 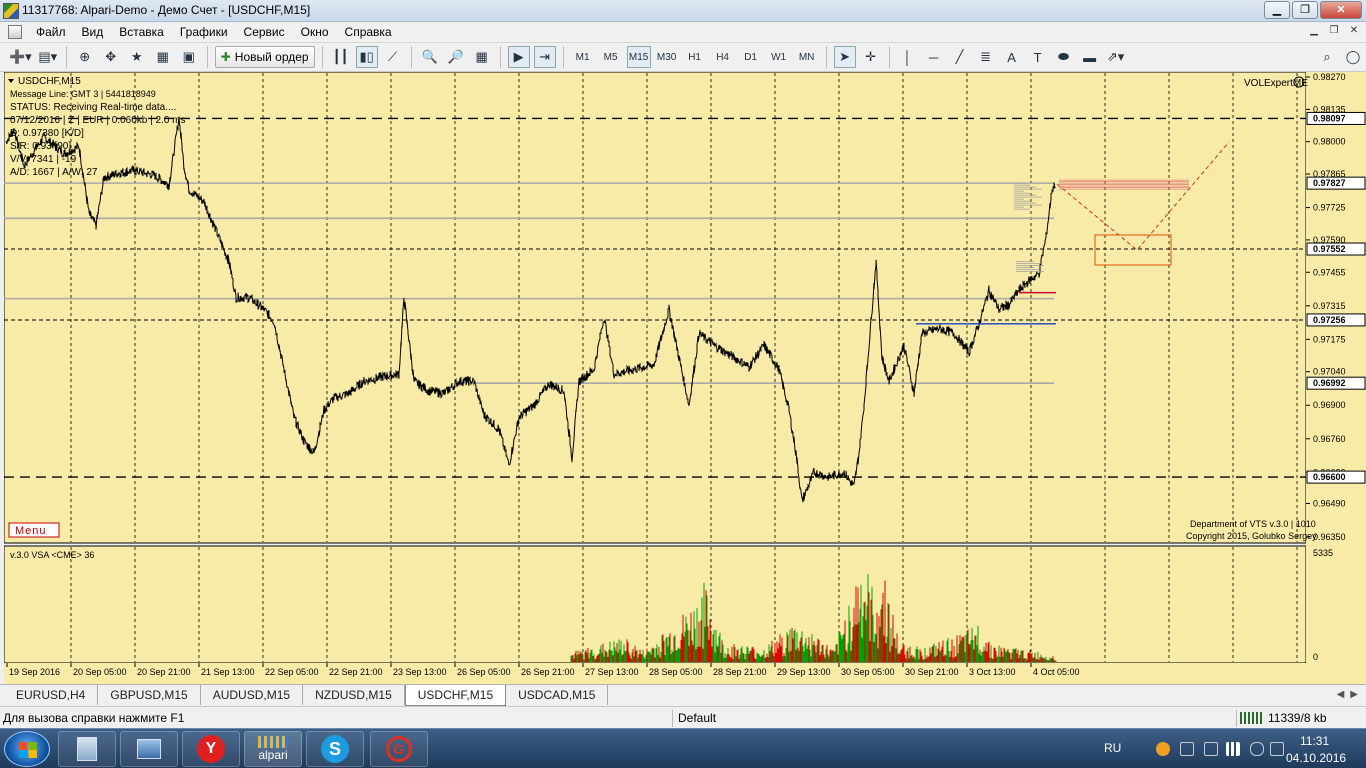 I want to click on timeframe-mn: MN, so click(x=807, y=57).